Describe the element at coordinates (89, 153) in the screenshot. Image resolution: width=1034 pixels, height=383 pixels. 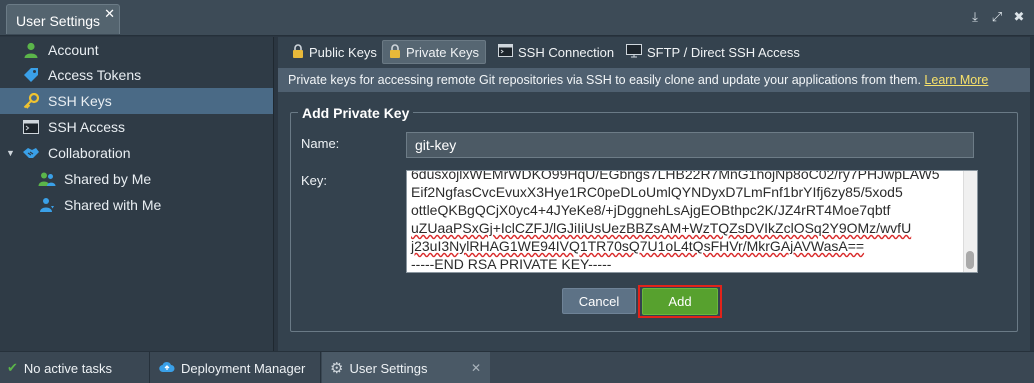
I see `sidebar-item-label: Collaboration` at that location.